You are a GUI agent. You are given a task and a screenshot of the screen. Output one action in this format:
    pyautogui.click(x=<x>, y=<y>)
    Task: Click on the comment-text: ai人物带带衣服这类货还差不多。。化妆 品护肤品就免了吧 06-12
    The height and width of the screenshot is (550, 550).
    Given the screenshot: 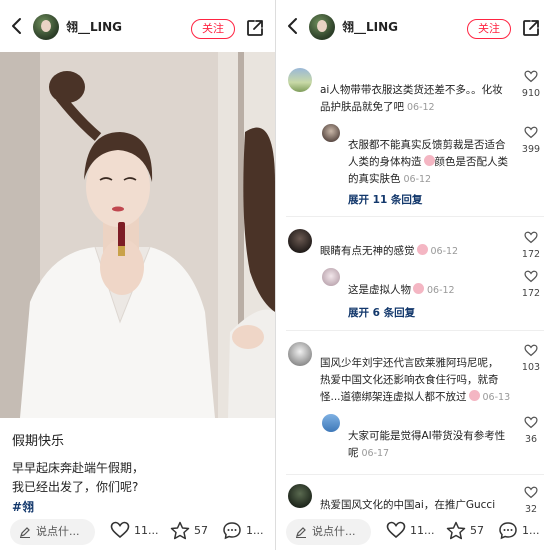 What is the action you would take?
    pyautogui.click(x=411, y=98)
    